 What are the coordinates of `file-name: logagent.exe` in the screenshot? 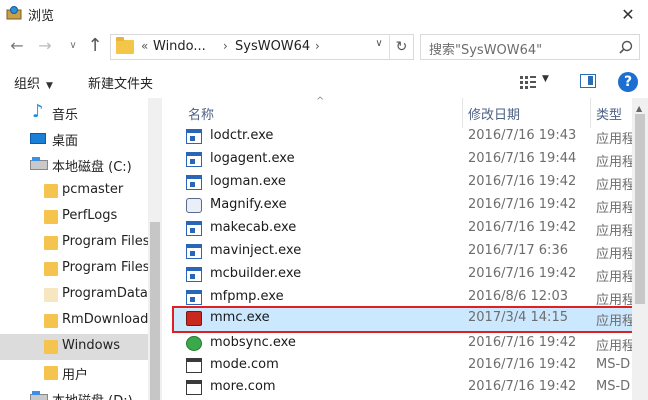 It's located at (252, 158).